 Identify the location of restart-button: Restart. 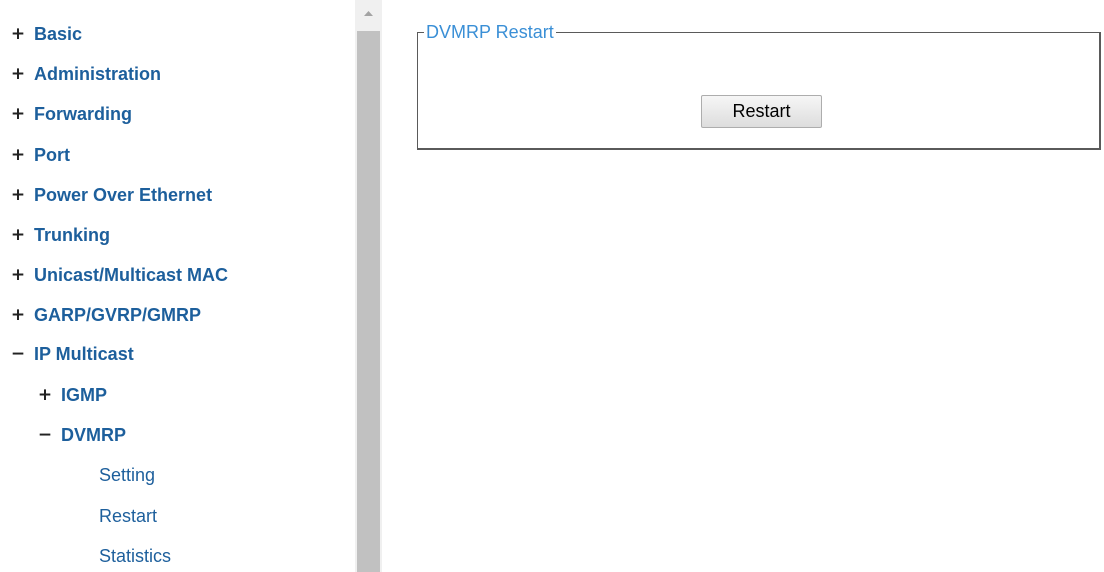
(761, 111).